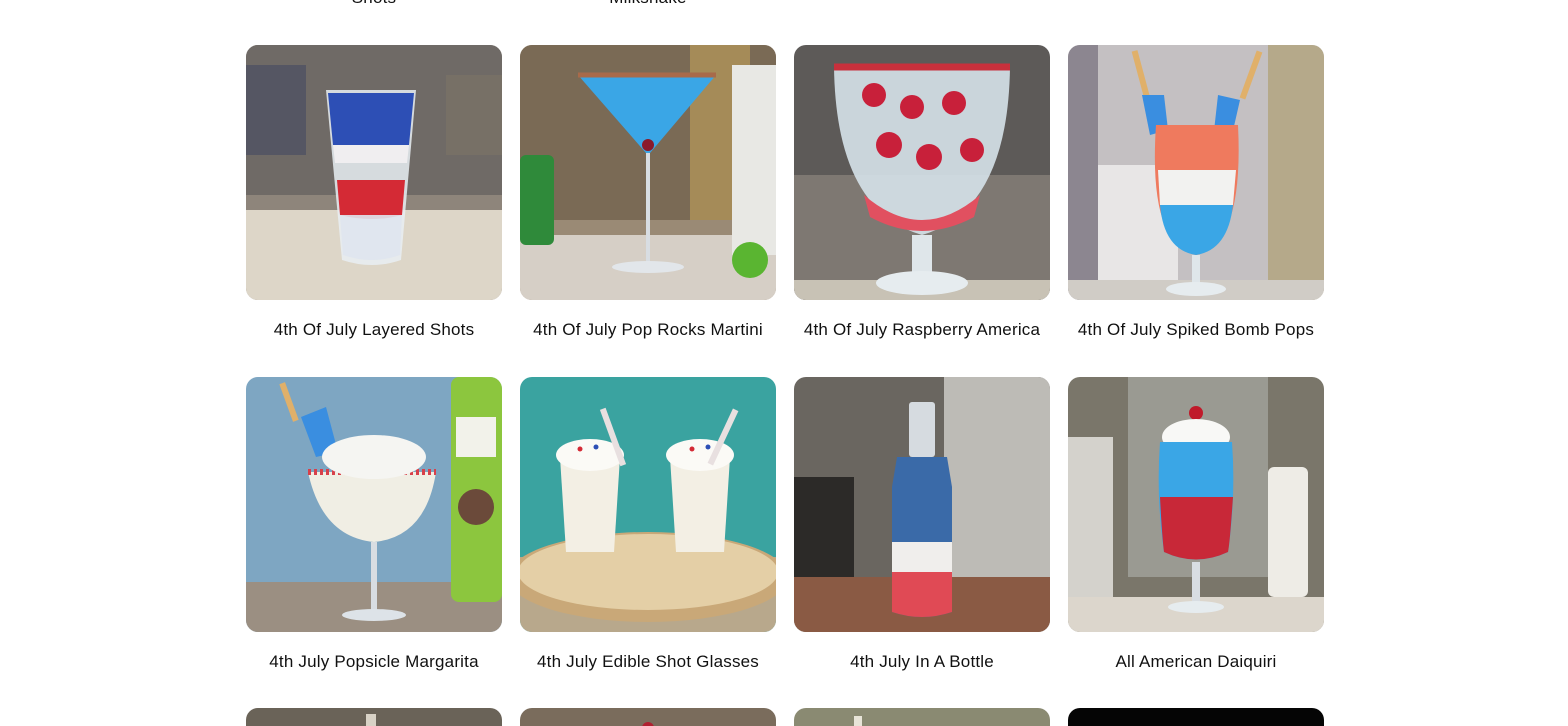 The image size is (1568, 726). I want to click on previous-row-label: Shots, so click(374, 4).